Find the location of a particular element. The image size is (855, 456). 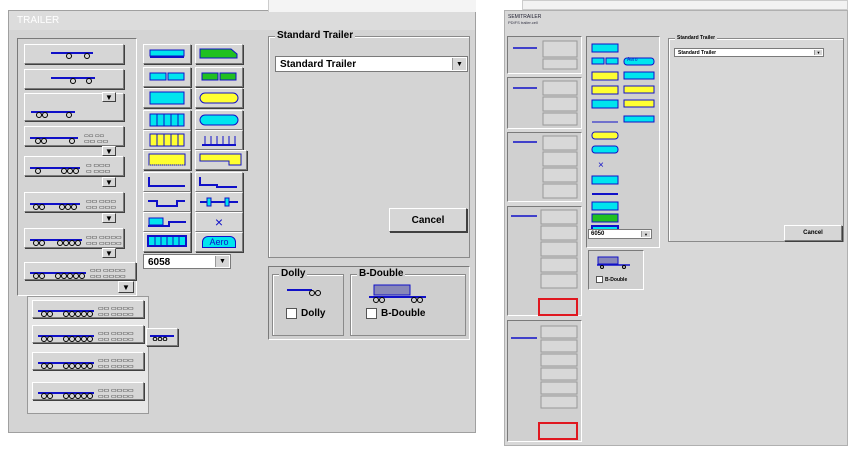

body-lowbed-button is located at coordinates (167, 182).